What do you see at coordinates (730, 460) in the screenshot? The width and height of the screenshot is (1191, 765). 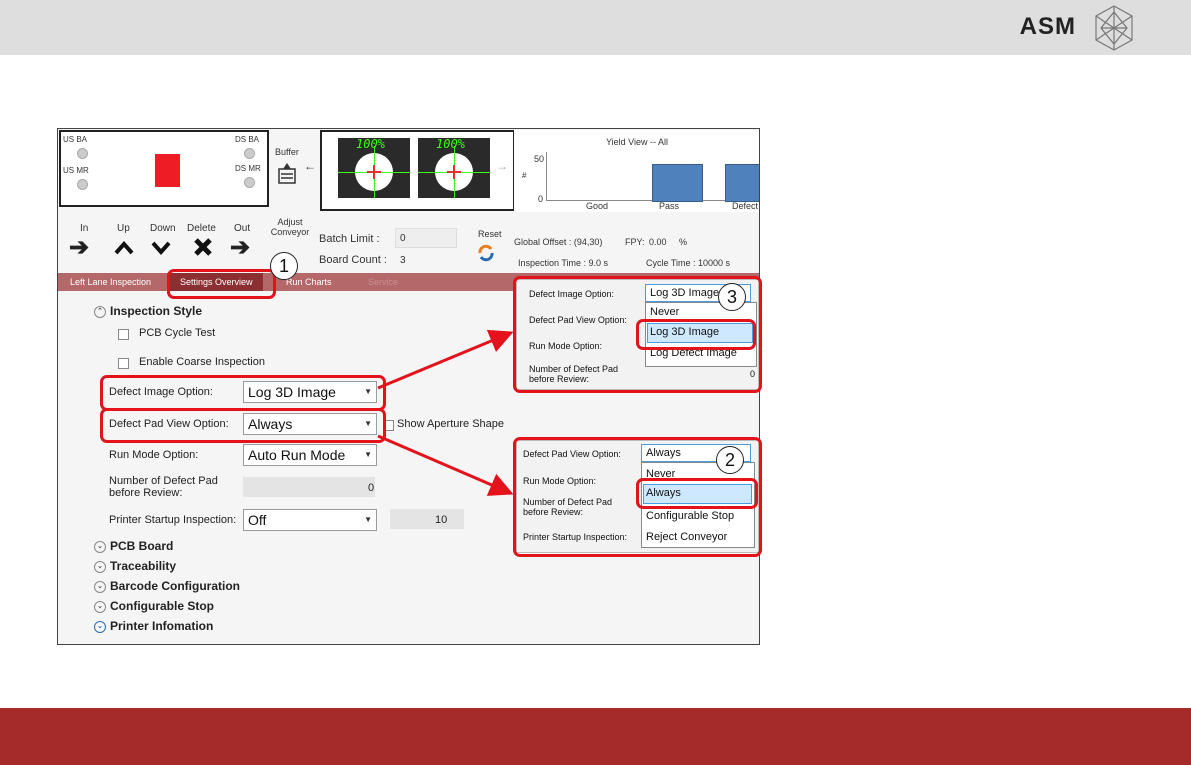 I see `callout-number-2: 2` at bounding box center [730, 460].